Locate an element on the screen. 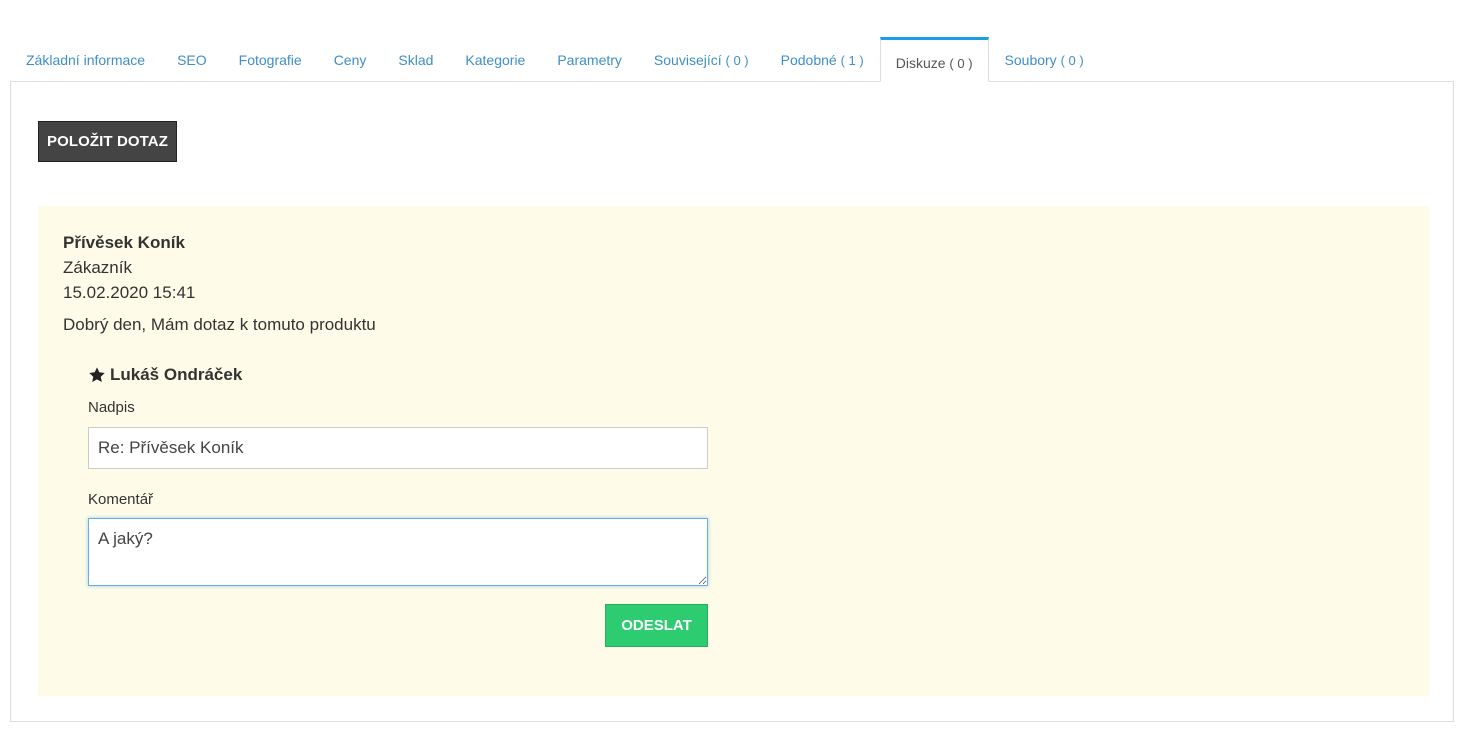 This screenshot has width=1472, height=736. send-button: ODESLAT is located at coordinates (656, 625).